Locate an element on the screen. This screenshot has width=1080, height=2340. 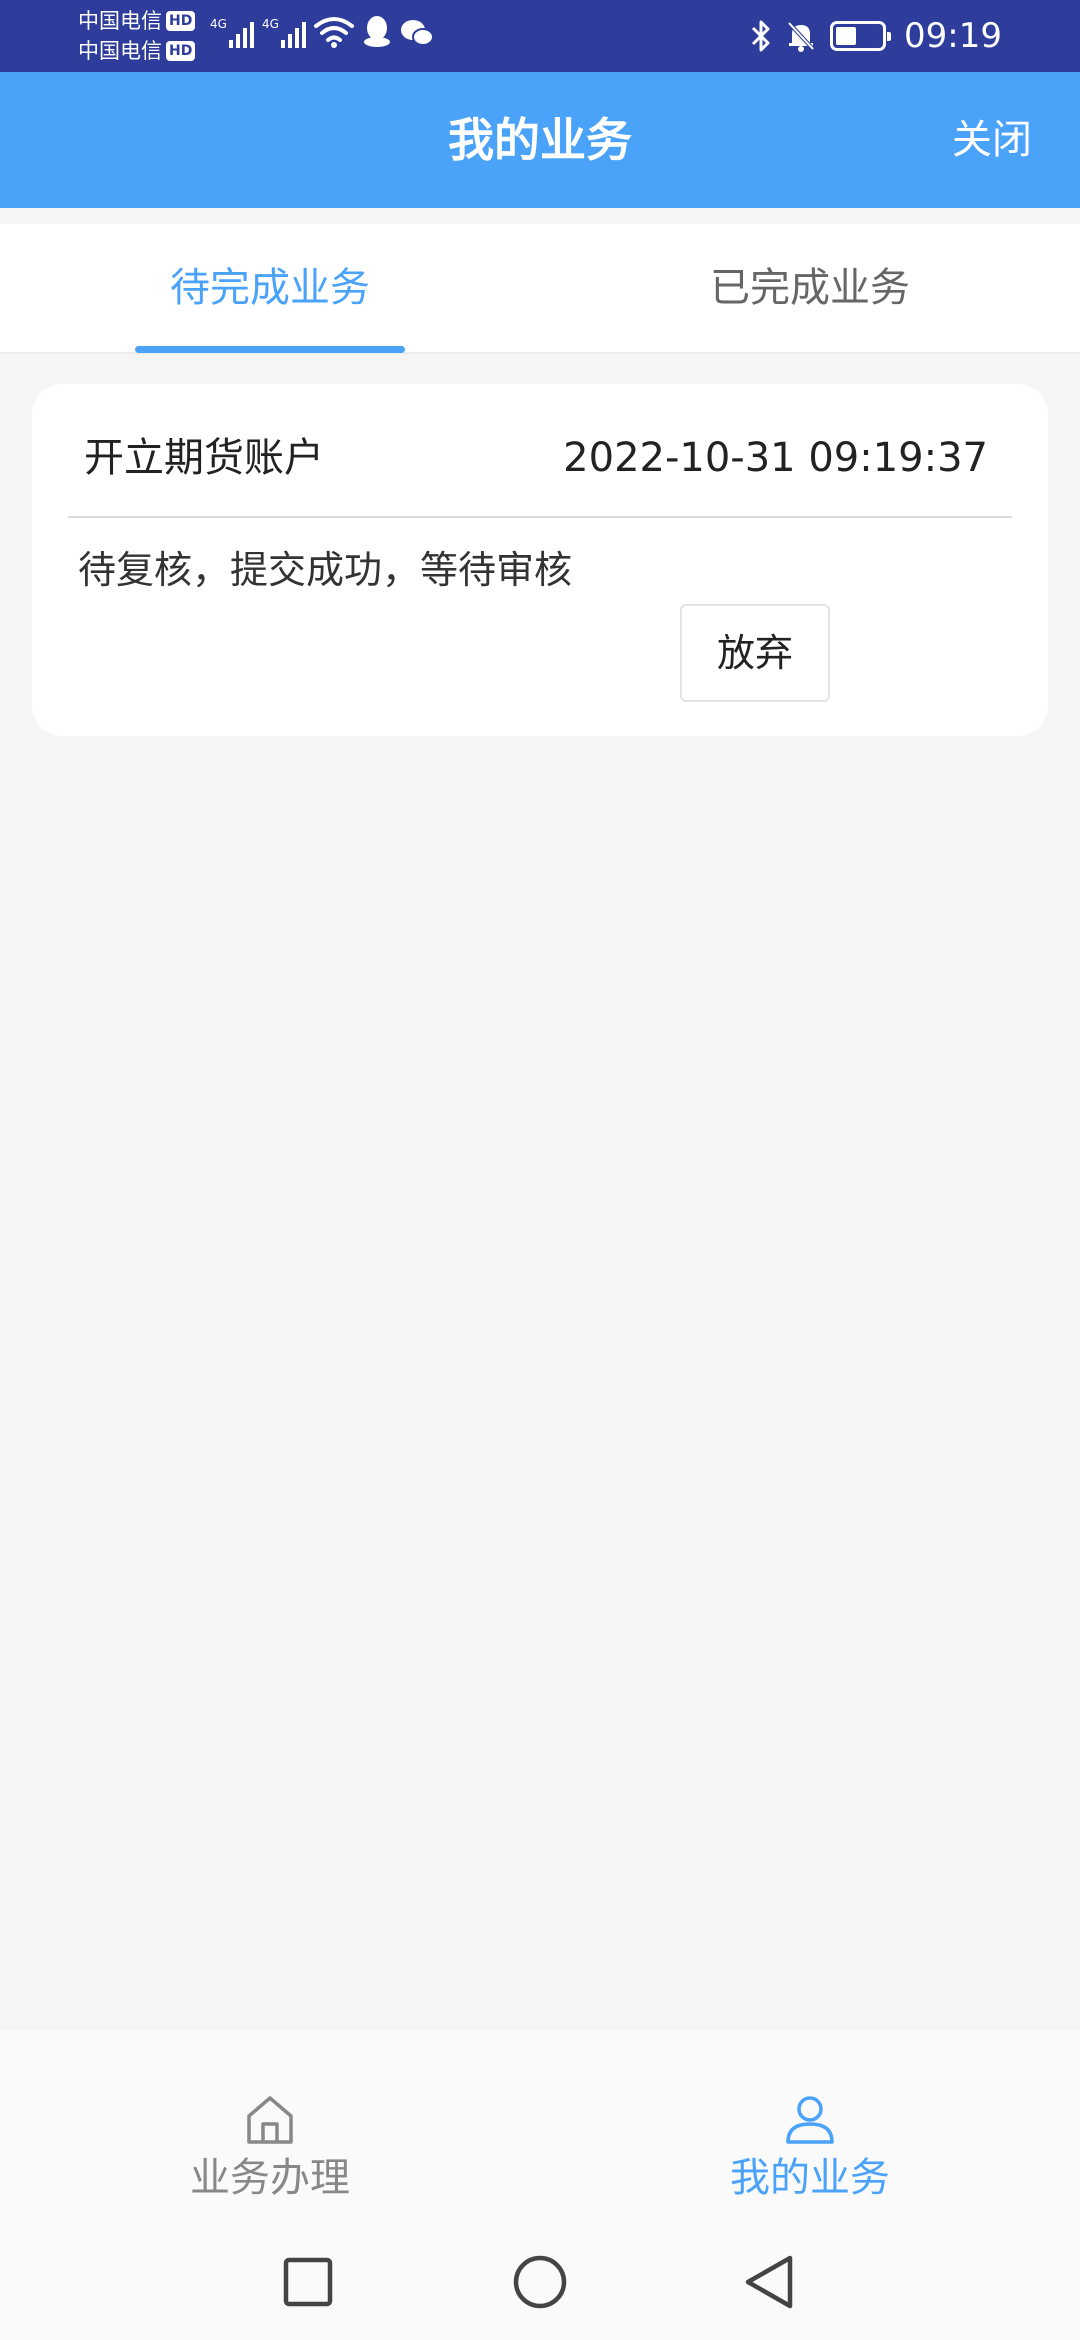
carrier-2-label: 中国电信 is located at coordinates (120, 51).